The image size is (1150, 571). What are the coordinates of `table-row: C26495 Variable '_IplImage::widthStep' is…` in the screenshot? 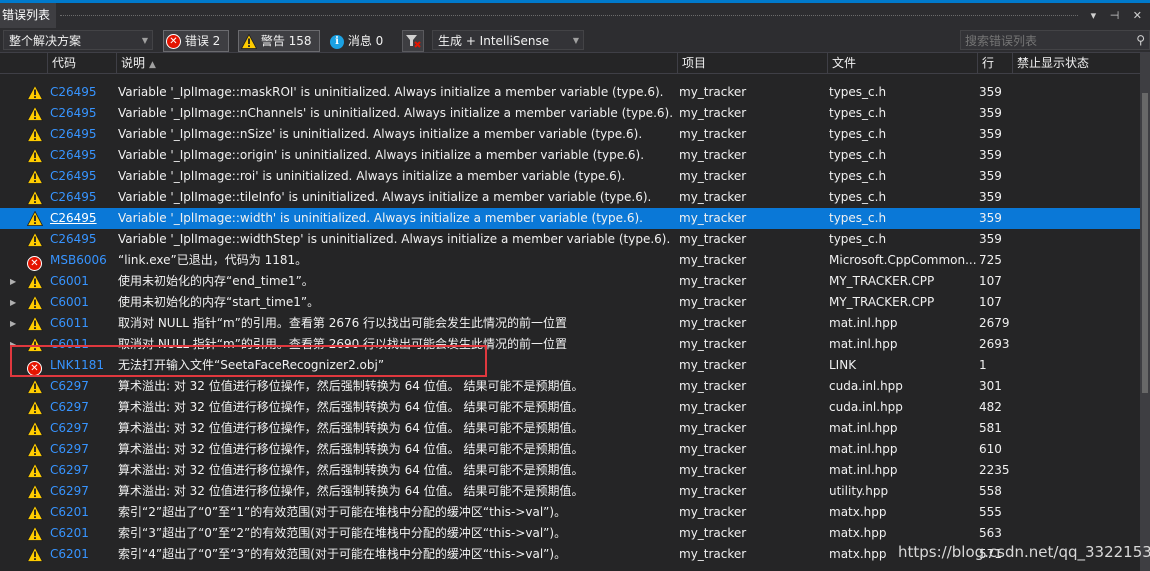 It's located at (570, 239).